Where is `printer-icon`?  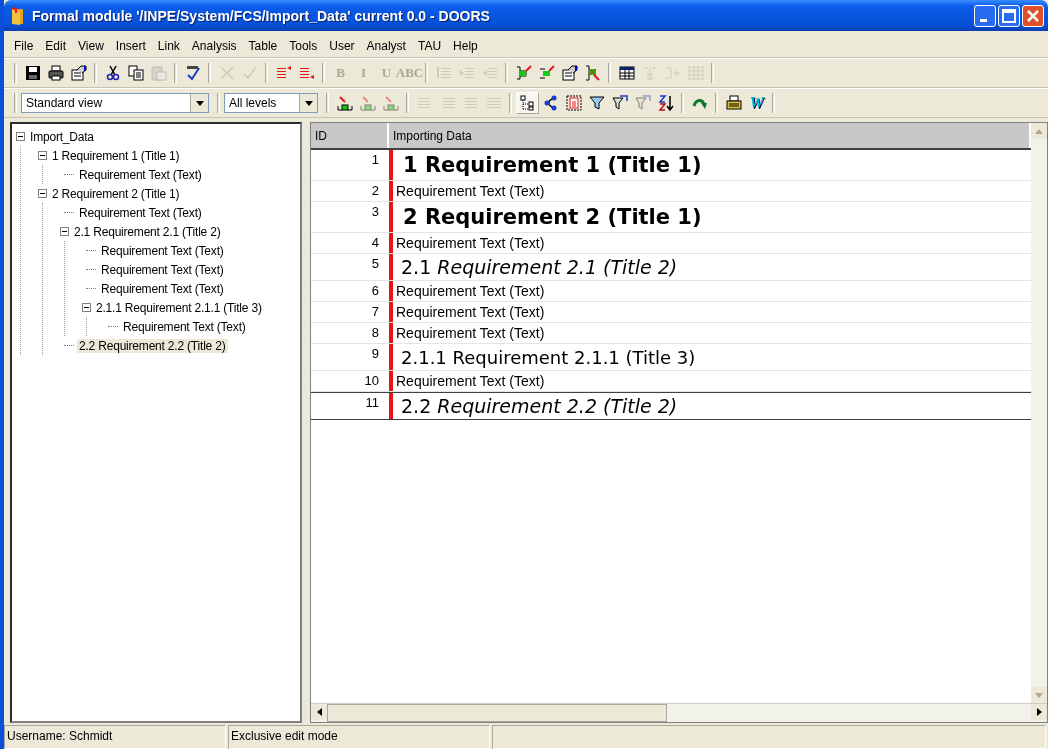 printer-icon is located at coordinates (55, 73).